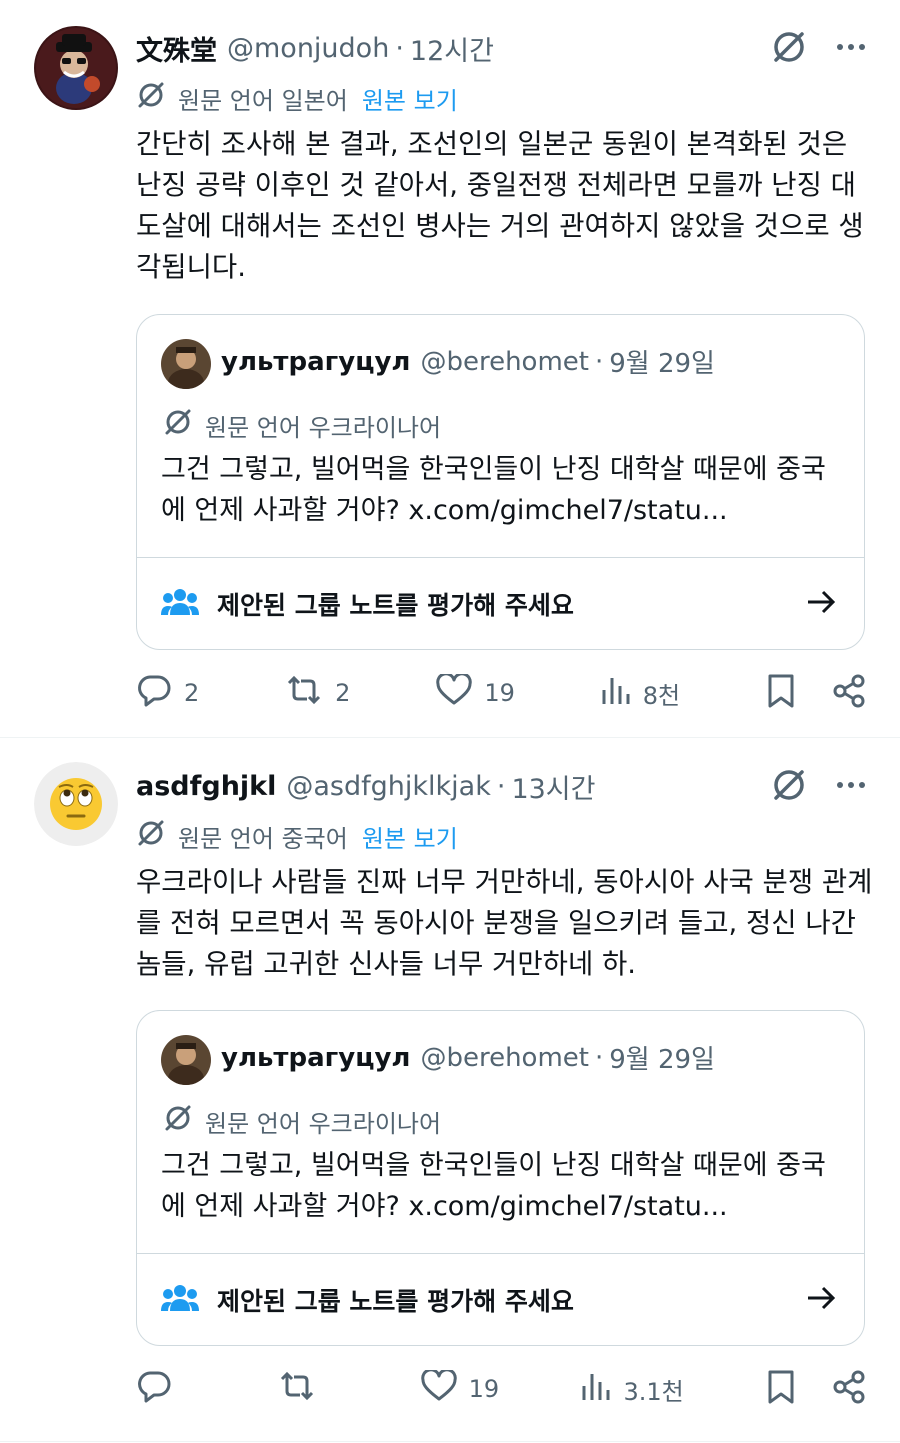 This screenshot has width=900, height=1443. What do you see at coordinates (263, 838) in the screenshot?
I see `translation-label: 원문 언어 중국어` at bounding box center [263, 838].